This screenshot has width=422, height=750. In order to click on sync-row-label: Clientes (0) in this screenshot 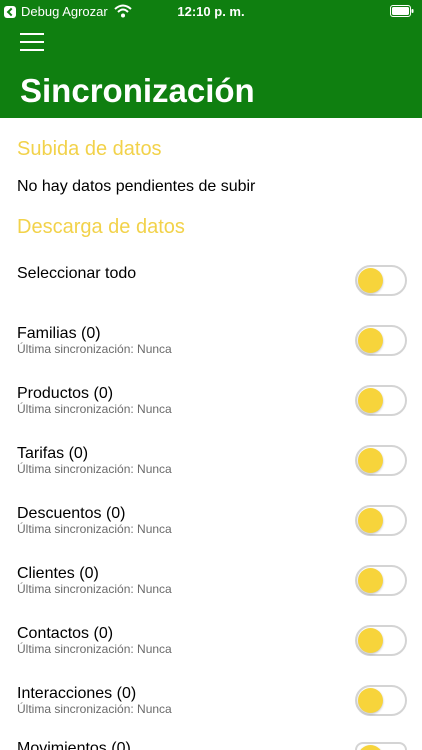, I will do `click(58, 573)`.